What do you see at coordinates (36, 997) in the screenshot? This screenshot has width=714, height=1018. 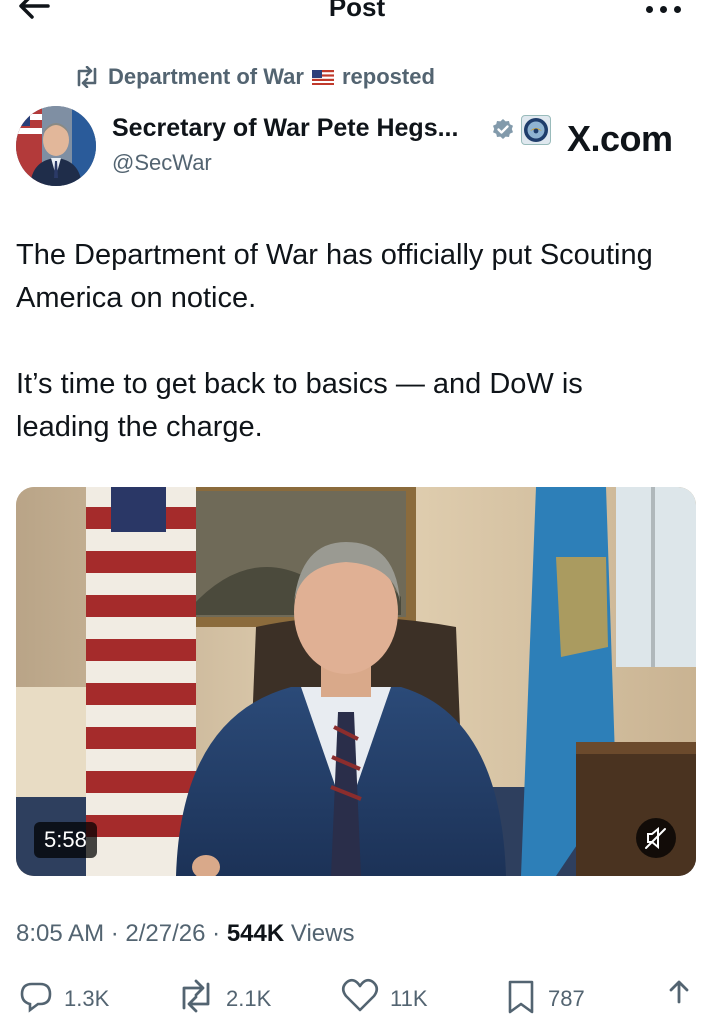 I see `reply-icon` at bounding box center [36, 997].